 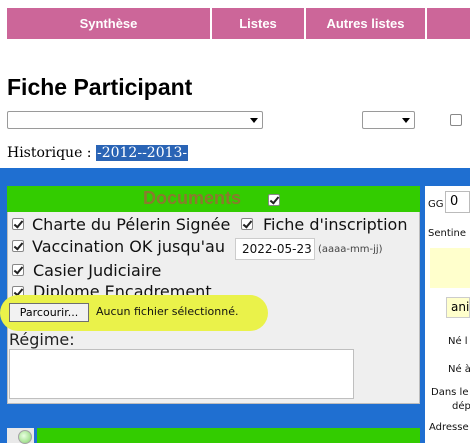 I want to click on vaccination-label: Vaccination OK jusqu'au, so click(x=128, y=246).